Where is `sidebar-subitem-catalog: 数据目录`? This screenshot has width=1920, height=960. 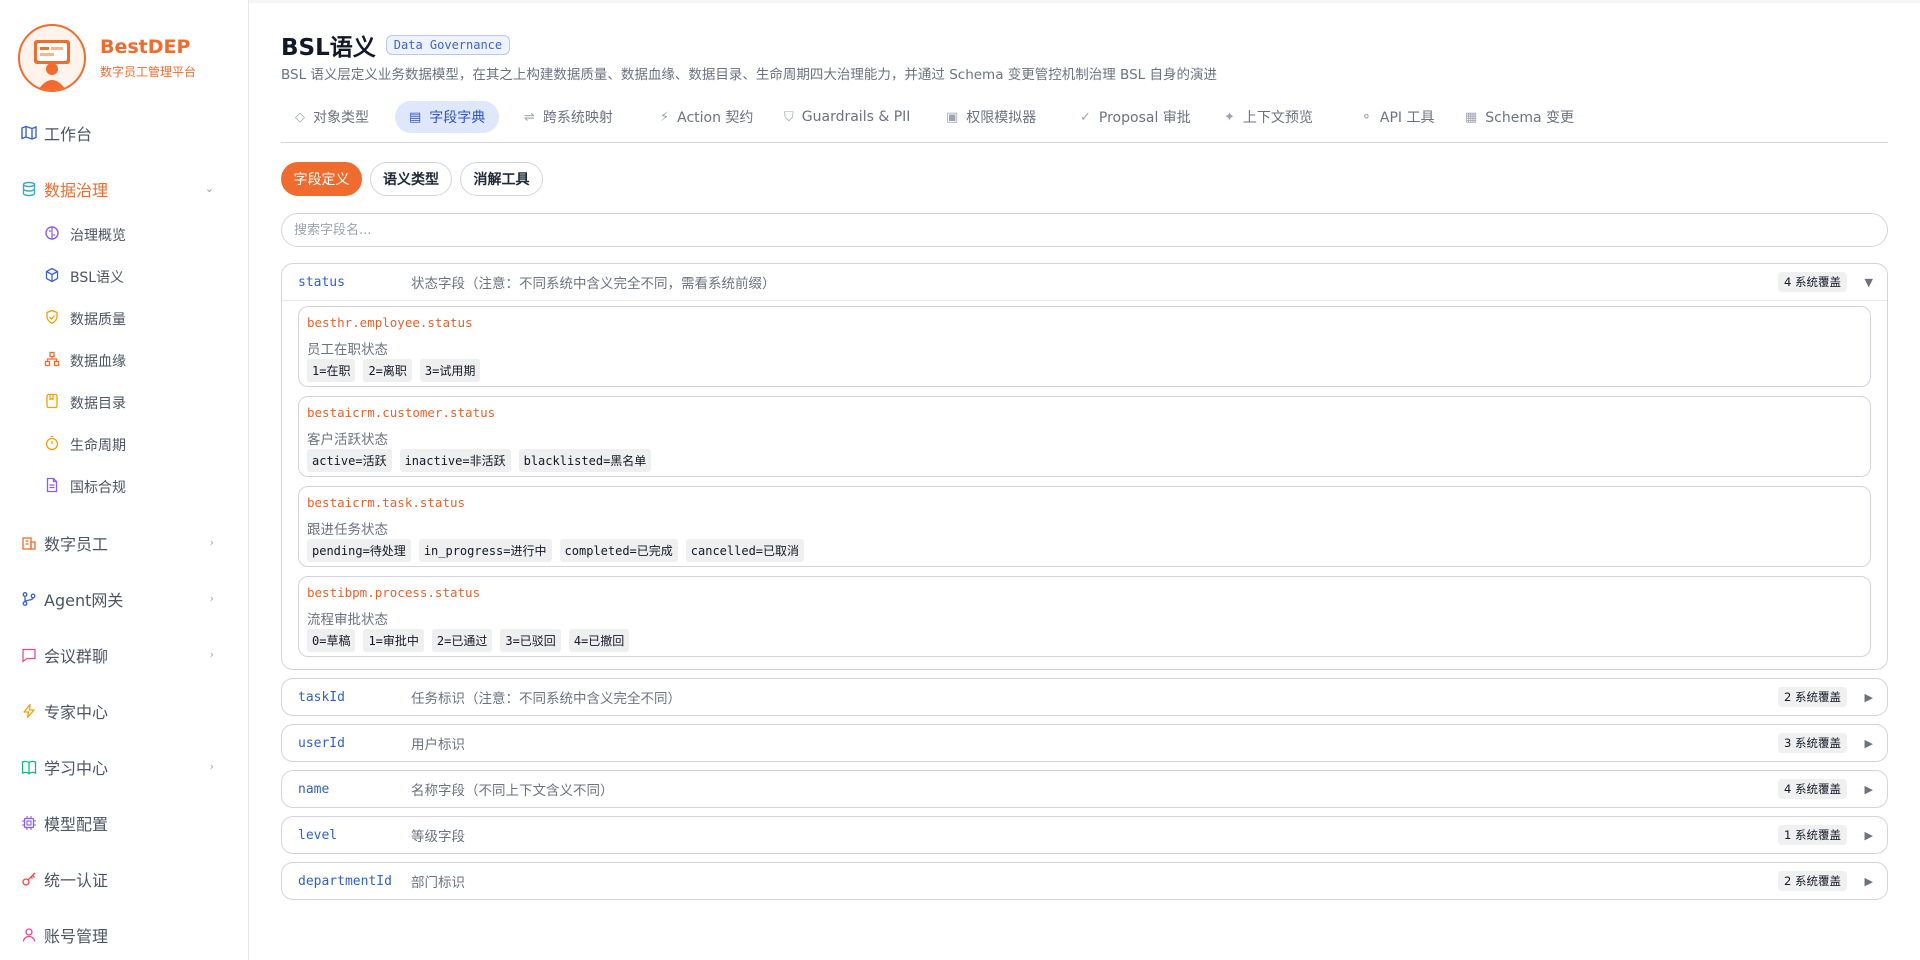 sidebar-subitem-catalog: 数据目录 is located at coordinates (139, 403).